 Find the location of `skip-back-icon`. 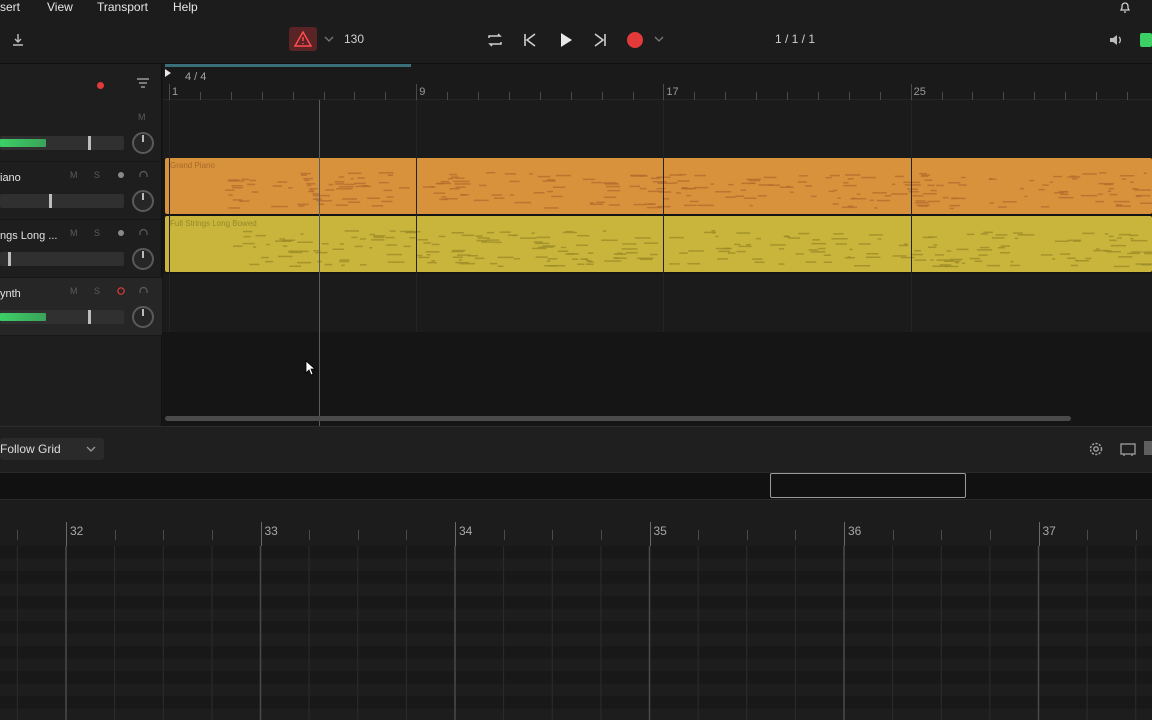

skip-back-icon is located at coordinates (530, 40).